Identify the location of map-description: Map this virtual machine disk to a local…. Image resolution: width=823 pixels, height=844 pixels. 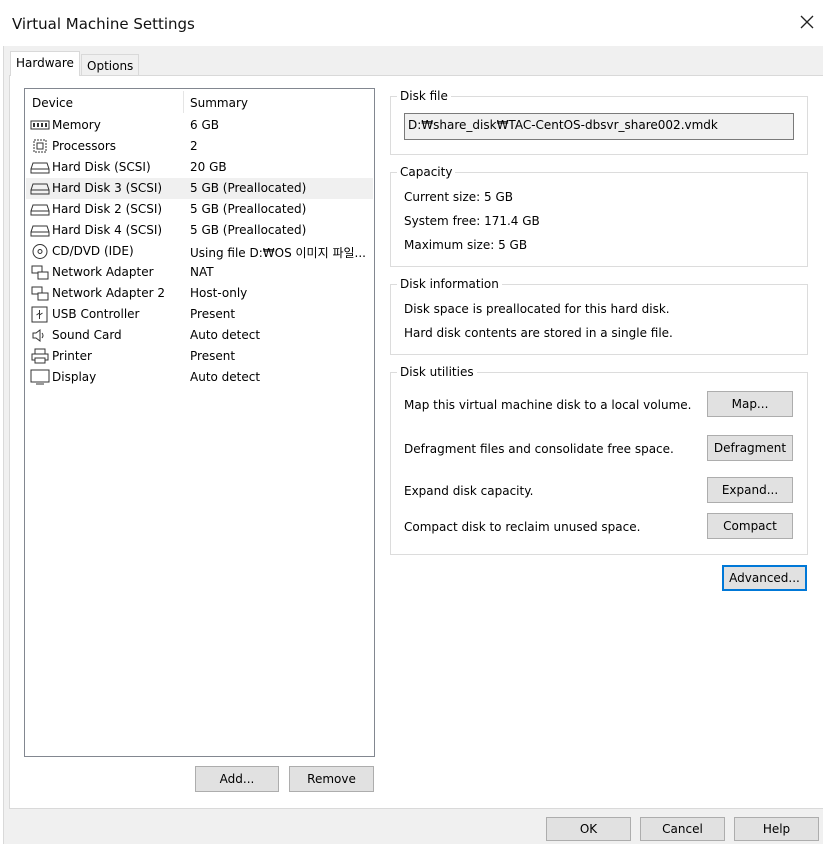
(548, 405).